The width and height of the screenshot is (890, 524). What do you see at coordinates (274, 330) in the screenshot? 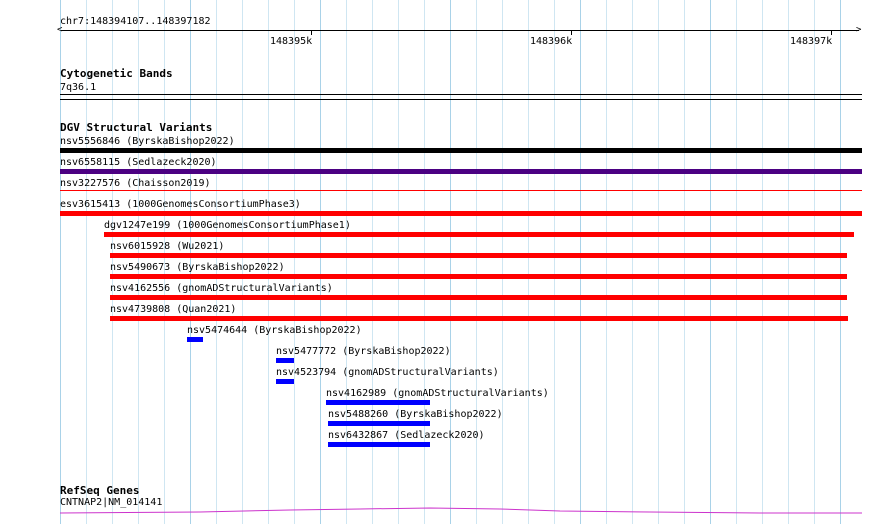
I see `variant-label: nsv5474644 (ByrskaBishop2022)` at bounding box center [274, 330].